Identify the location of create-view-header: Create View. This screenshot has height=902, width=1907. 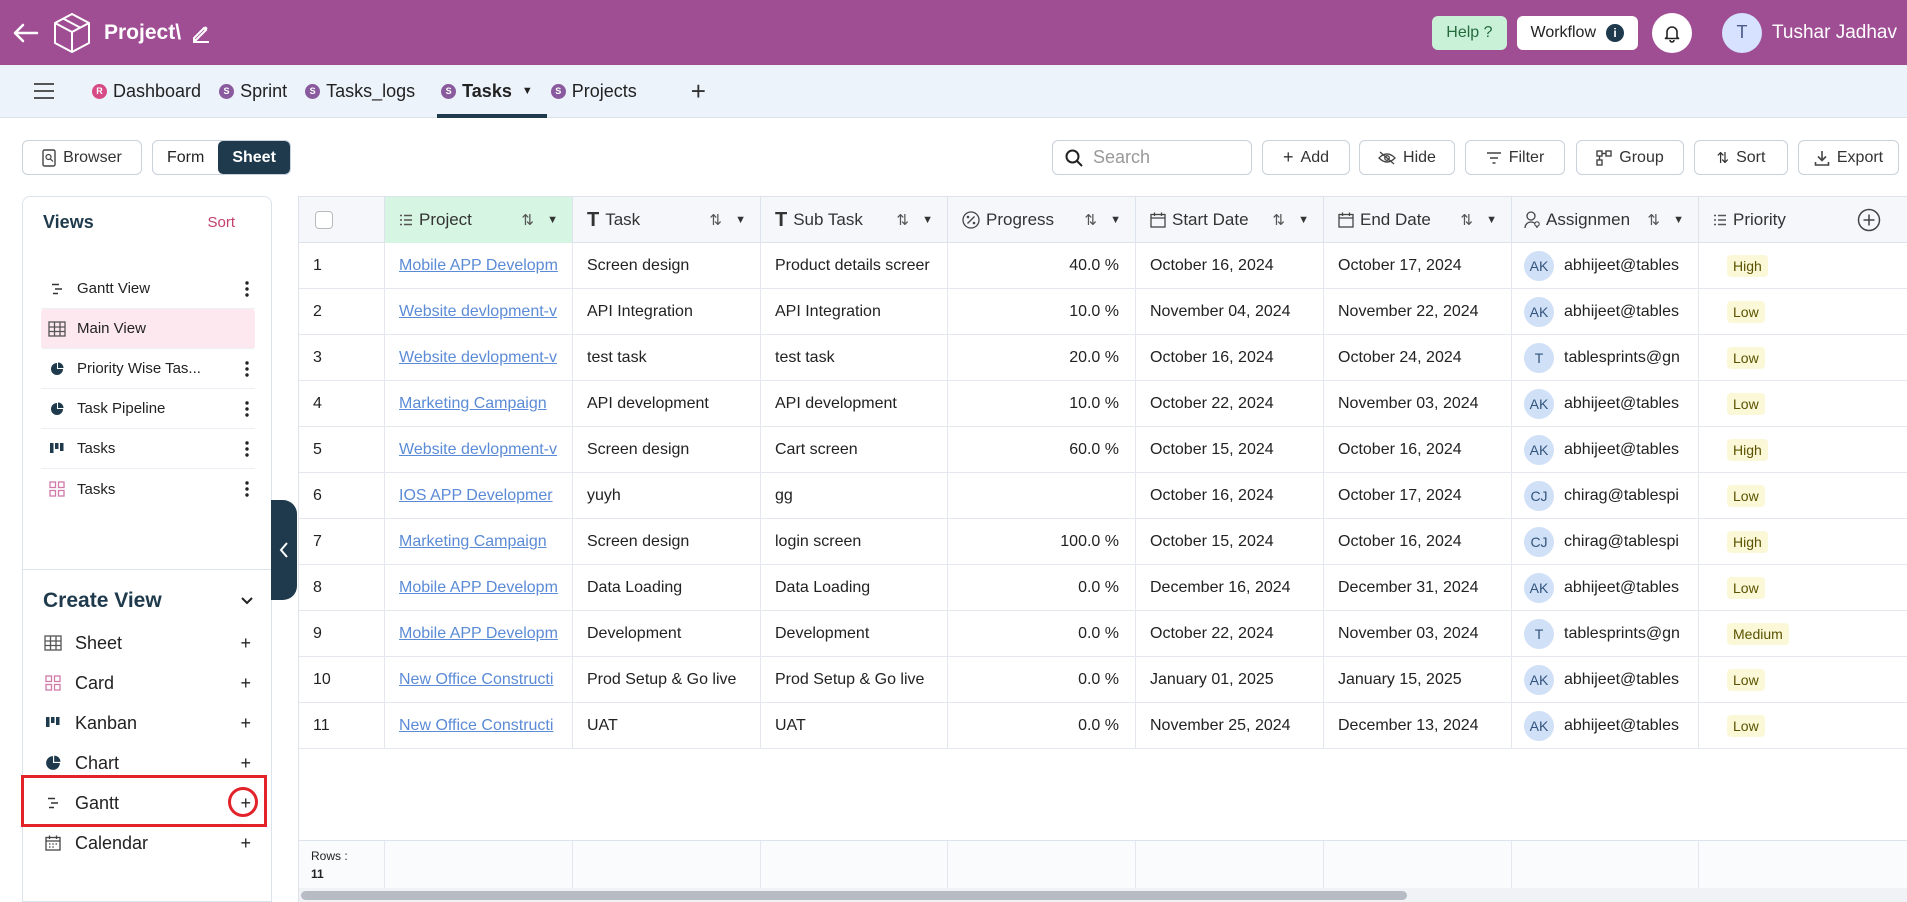
(148, 601).